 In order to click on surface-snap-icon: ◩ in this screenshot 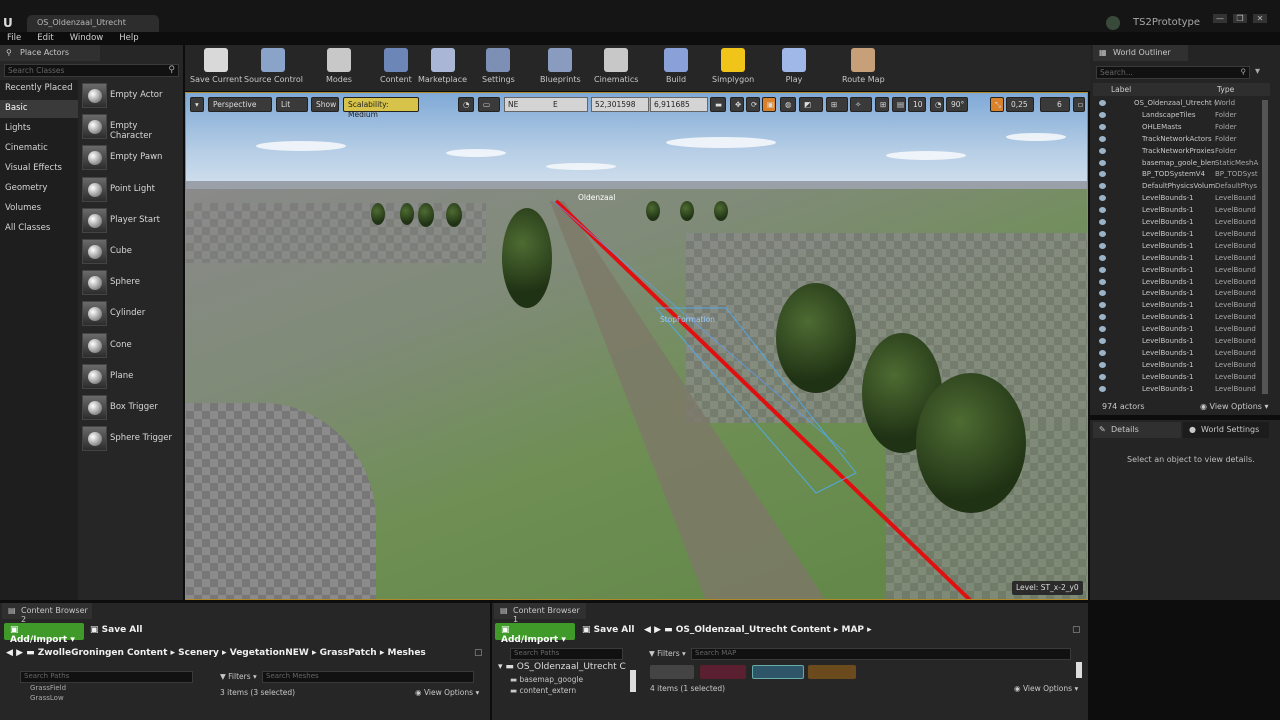, I will do `click(811, 104)`.